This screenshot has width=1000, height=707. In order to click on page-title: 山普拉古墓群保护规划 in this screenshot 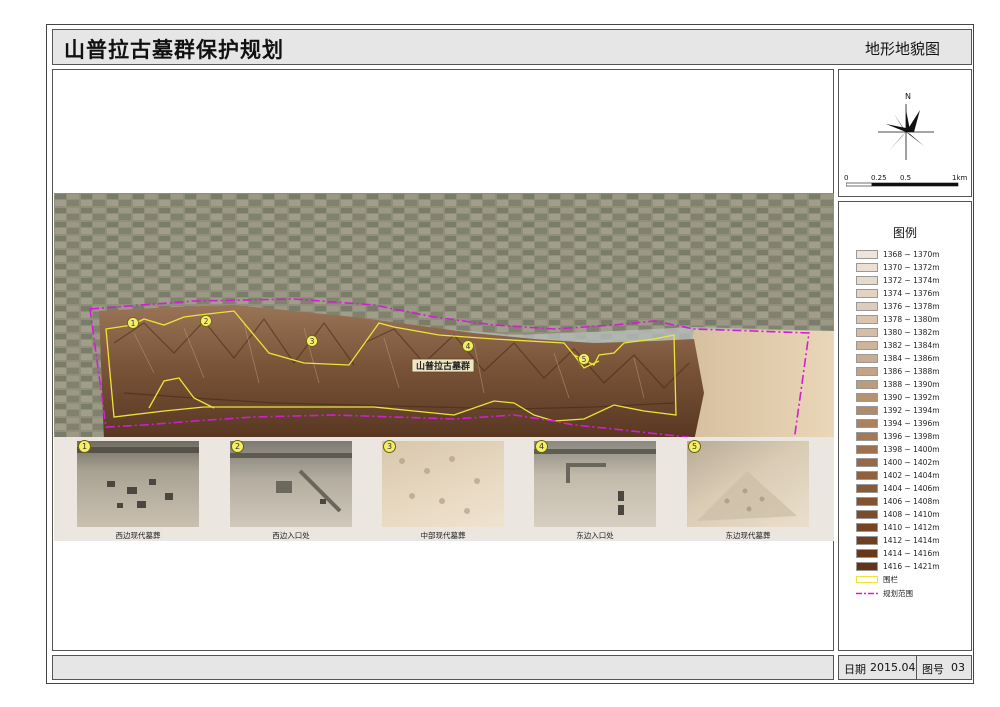, I will do `click(174, 49)`.